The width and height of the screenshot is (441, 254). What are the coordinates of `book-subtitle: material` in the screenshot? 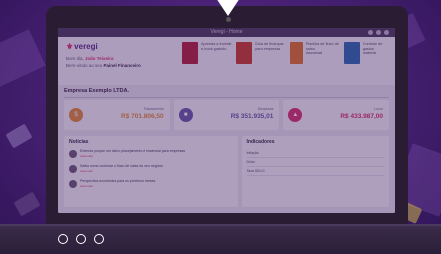 It's located at (369, 53).